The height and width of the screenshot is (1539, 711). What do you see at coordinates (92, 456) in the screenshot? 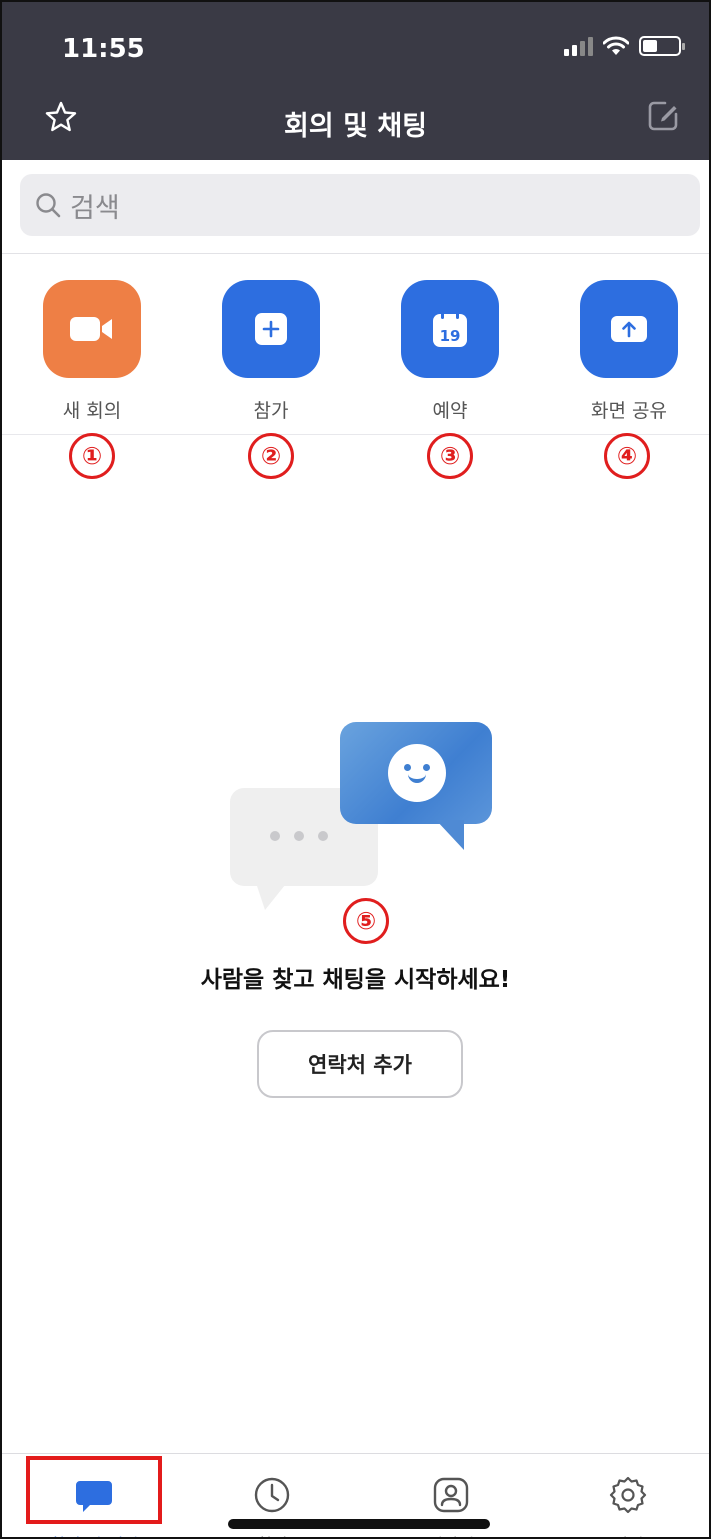
I see `annotation-marker-1: ①` at bounding box center [92, 456].